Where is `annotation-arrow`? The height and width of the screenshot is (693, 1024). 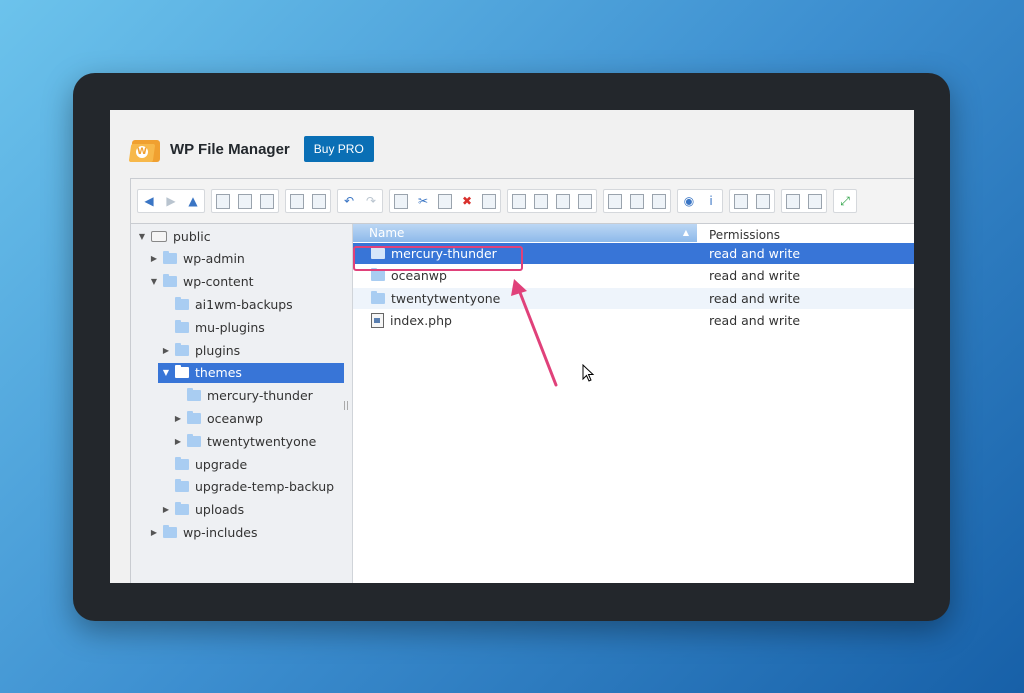
annotation-arrow is located at coordinates (534, 333).